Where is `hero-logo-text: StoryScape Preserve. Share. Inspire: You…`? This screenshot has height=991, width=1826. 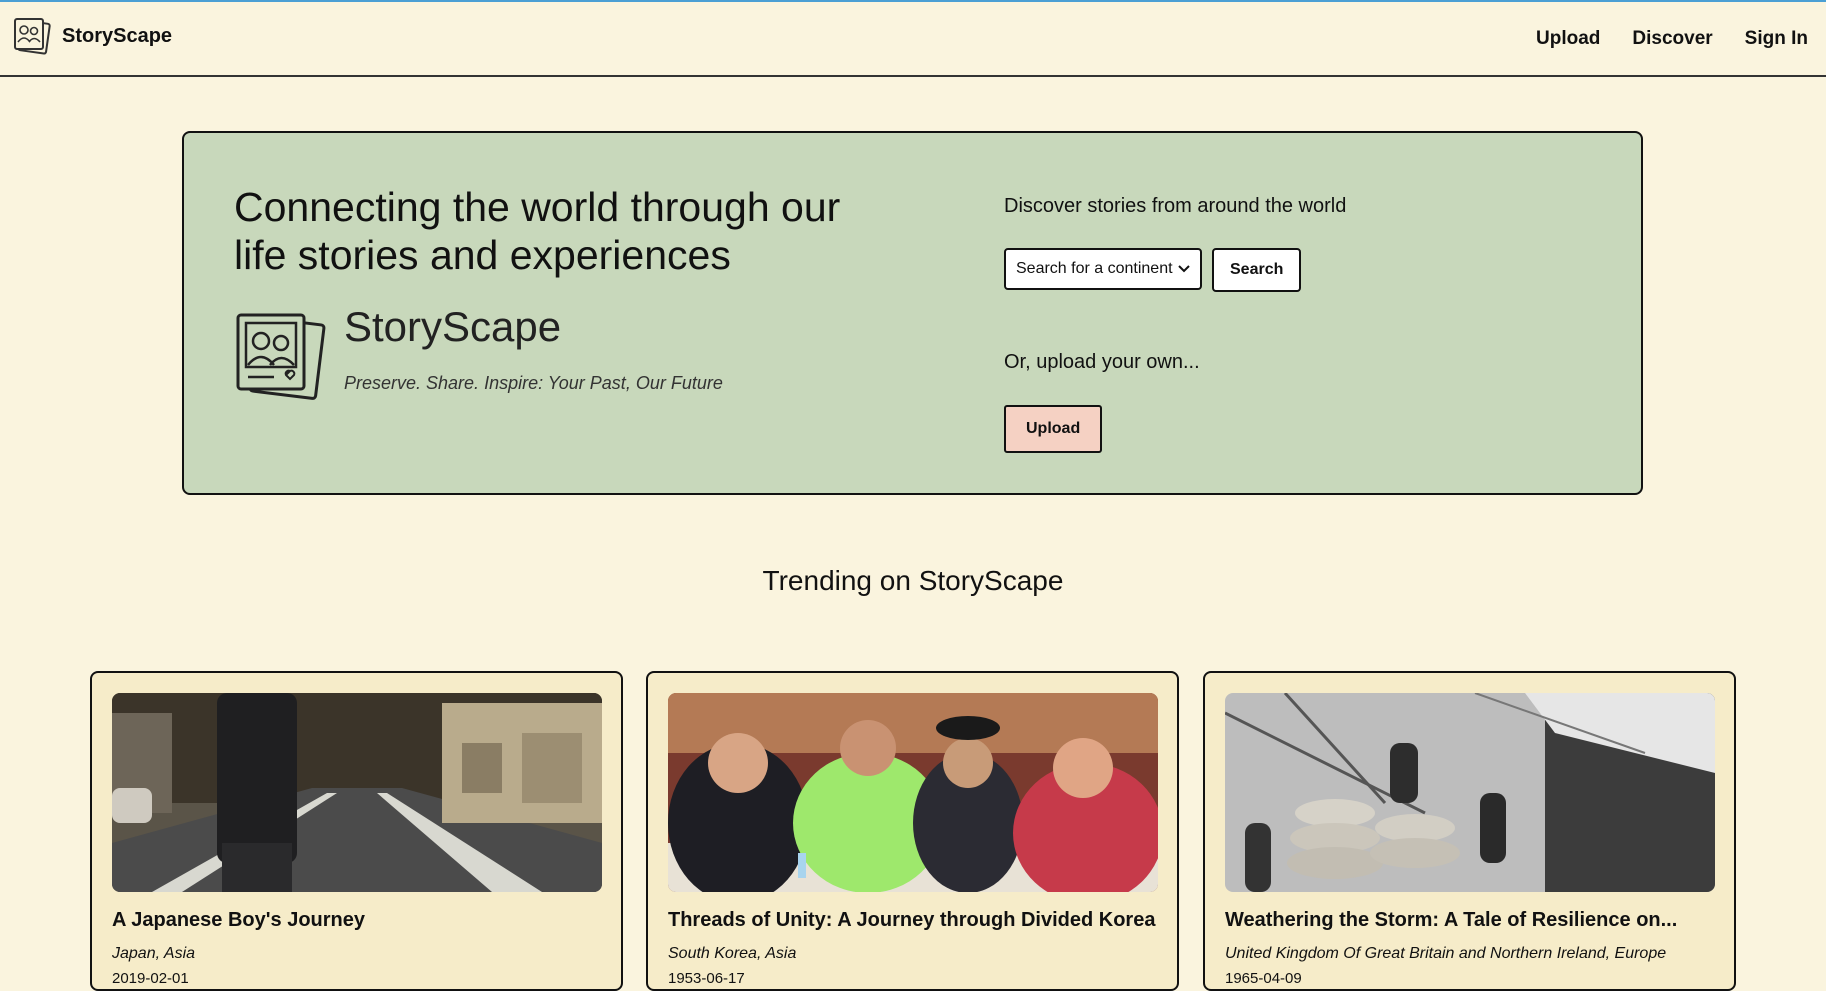
hero-logo-text: StoryScape Preserve. Share. Inspire: You… is located at coordinates (533, 348).